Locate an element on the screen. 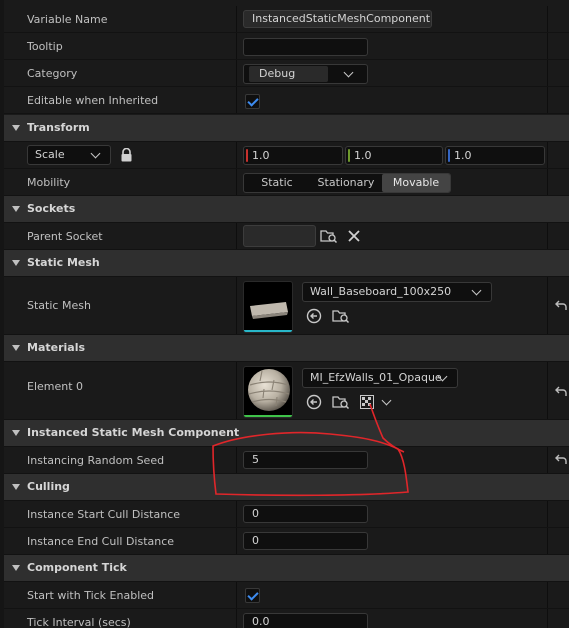  row-parent-socket: Parent Socket is located at coordinates (286, 236).